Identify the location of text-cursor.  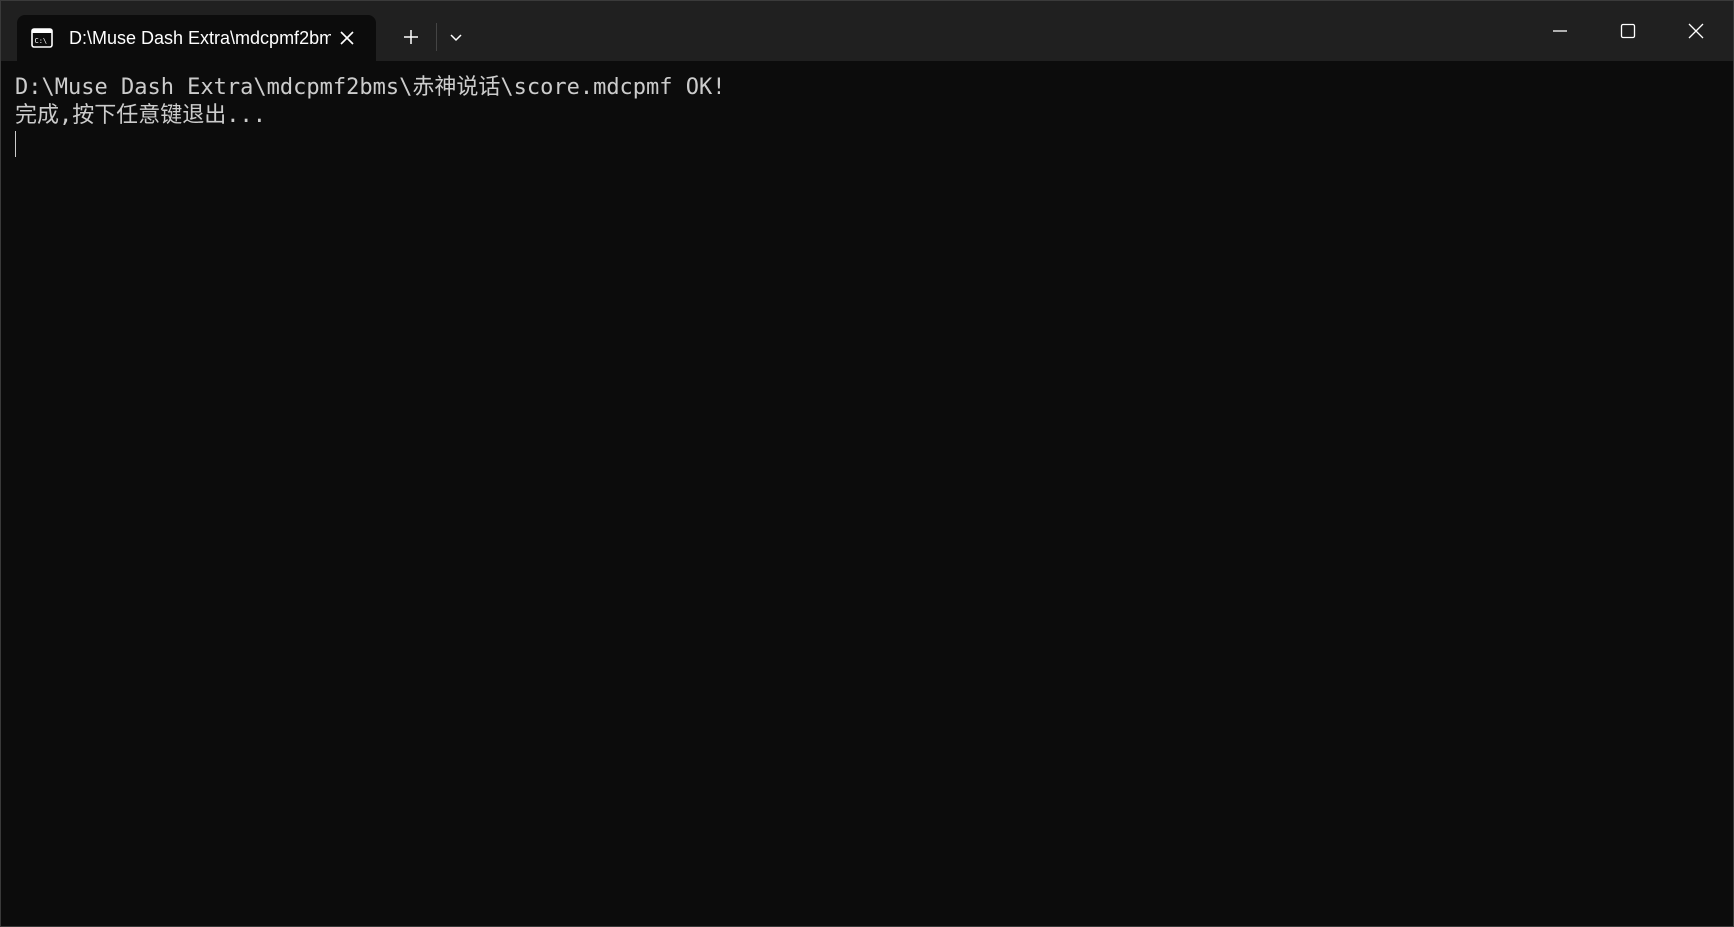
(15, 144).